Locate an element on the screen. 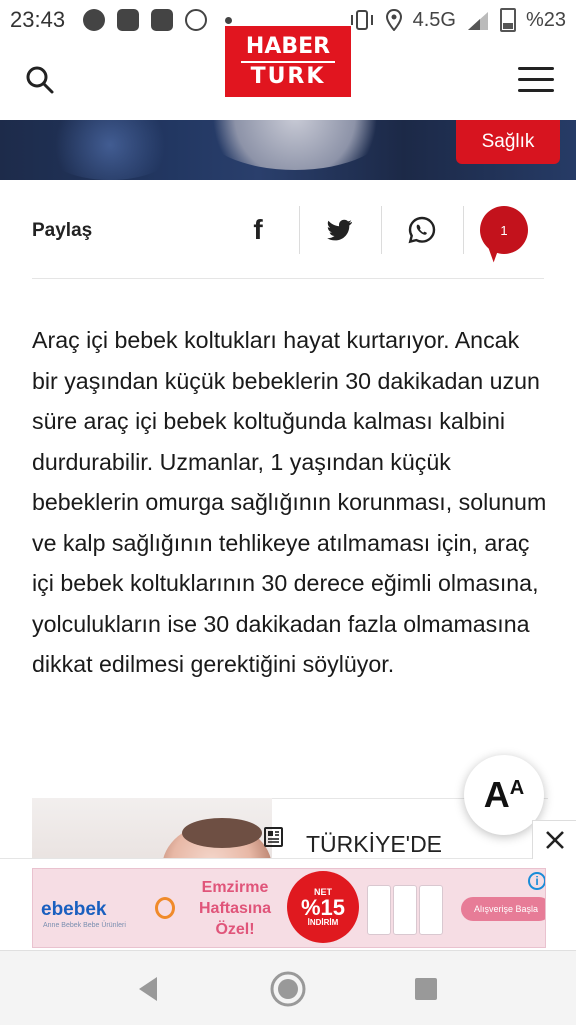 This screenshot has height=1025, width=576. newspaper-icon is located at coordinates (273, 837).